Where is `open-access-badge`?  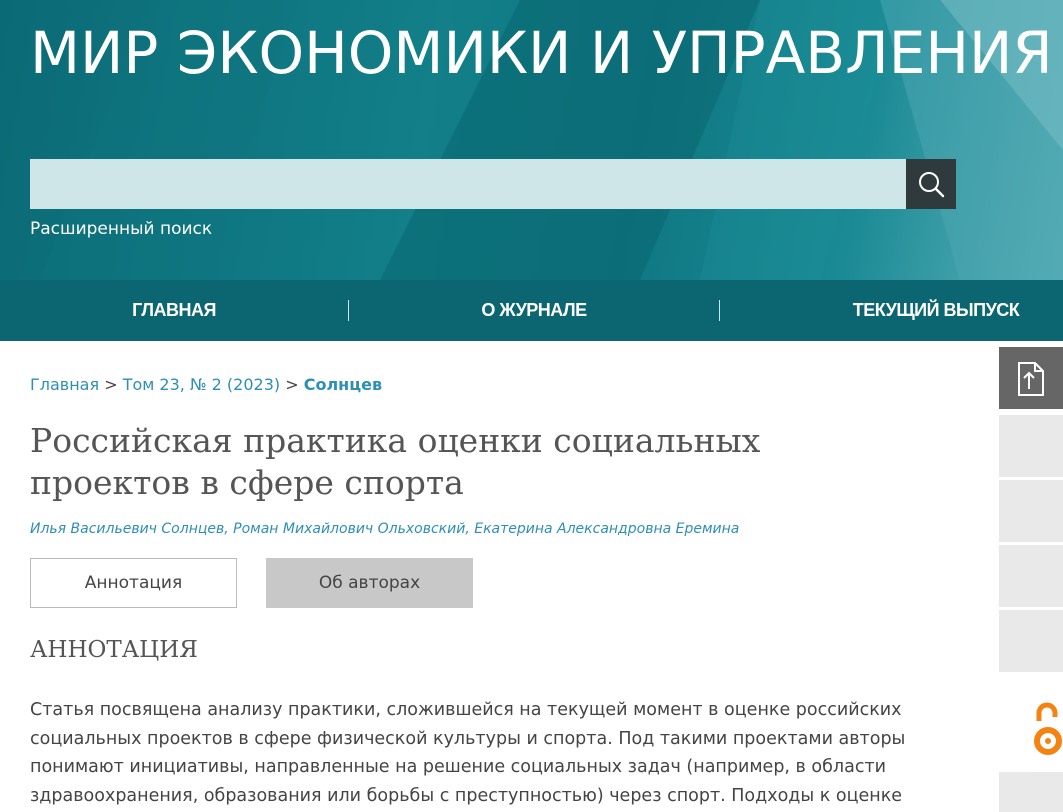 open-access-badge is located at coordinates (1031, 727).